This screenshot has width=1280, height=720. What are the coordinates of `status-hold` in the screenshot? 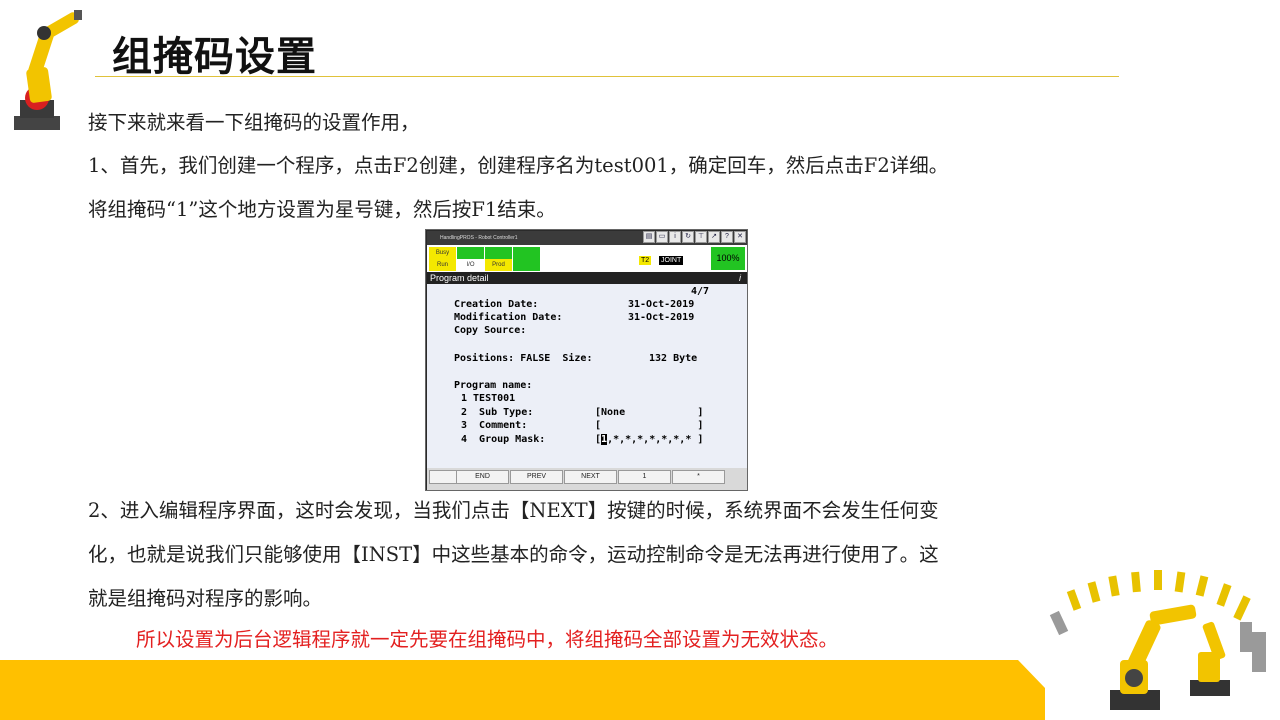 It's located at (498, 253).